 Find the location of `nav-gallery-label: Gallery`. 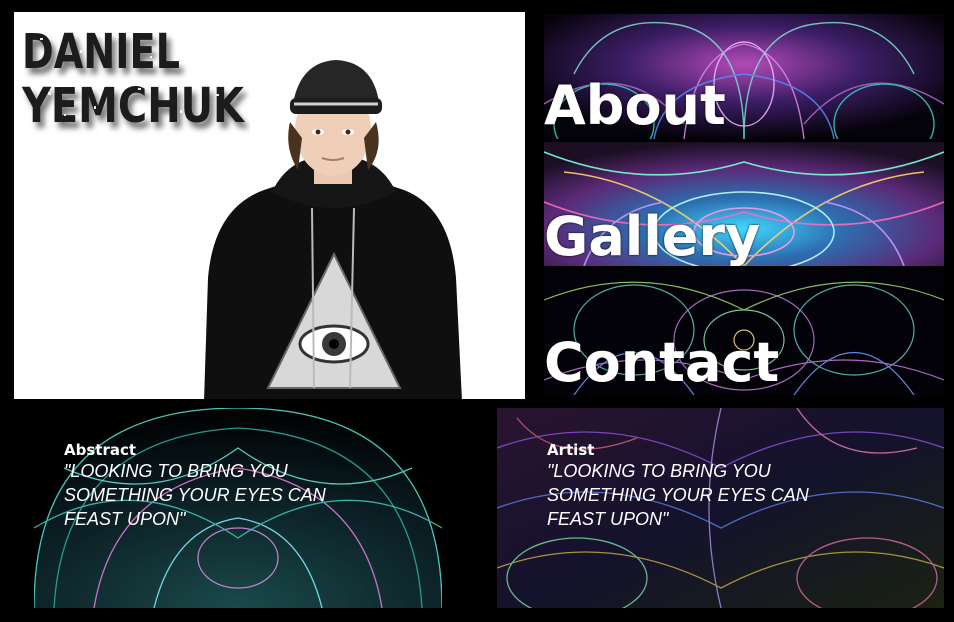

nav-gallery-label: Gallery is located at coordinates (652, 237).